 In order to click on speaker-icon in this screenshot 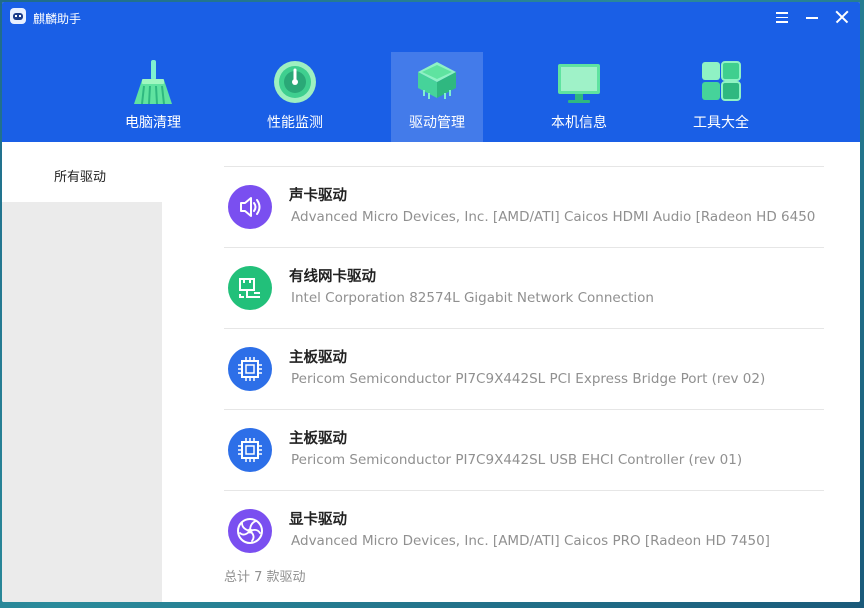, I will do `click(250, 207)`.